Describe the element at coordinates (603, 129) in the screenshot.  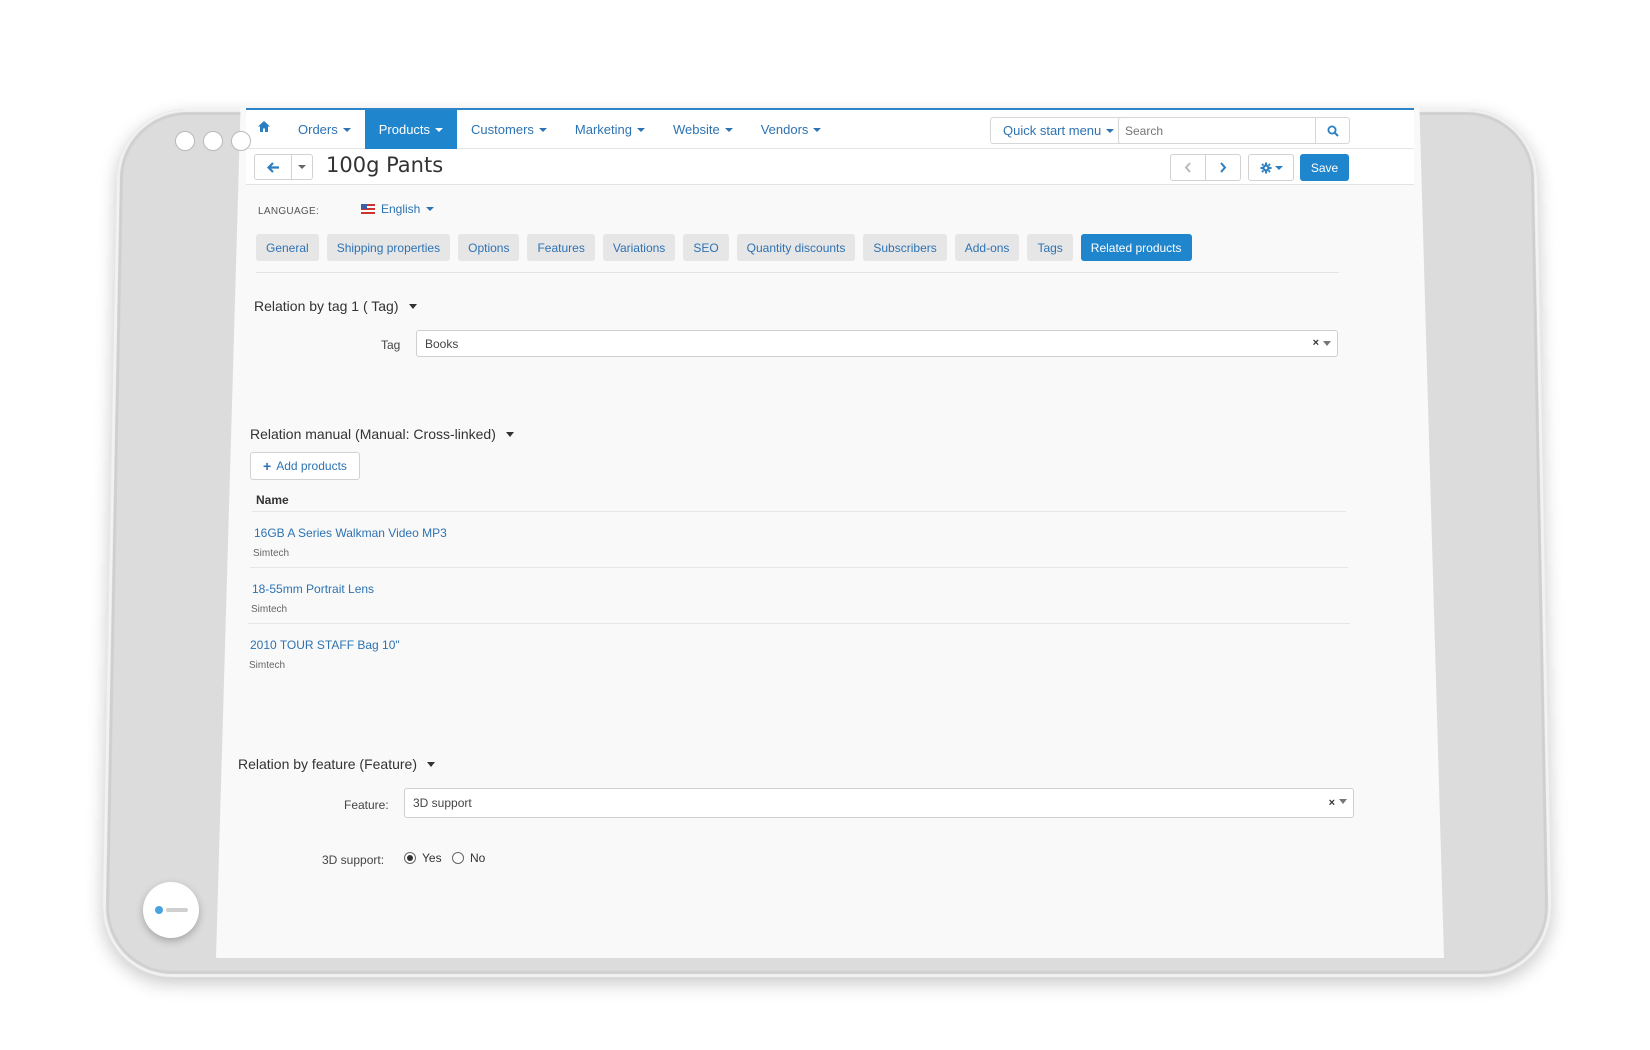
I see `menu-label: Marketing` at that location.